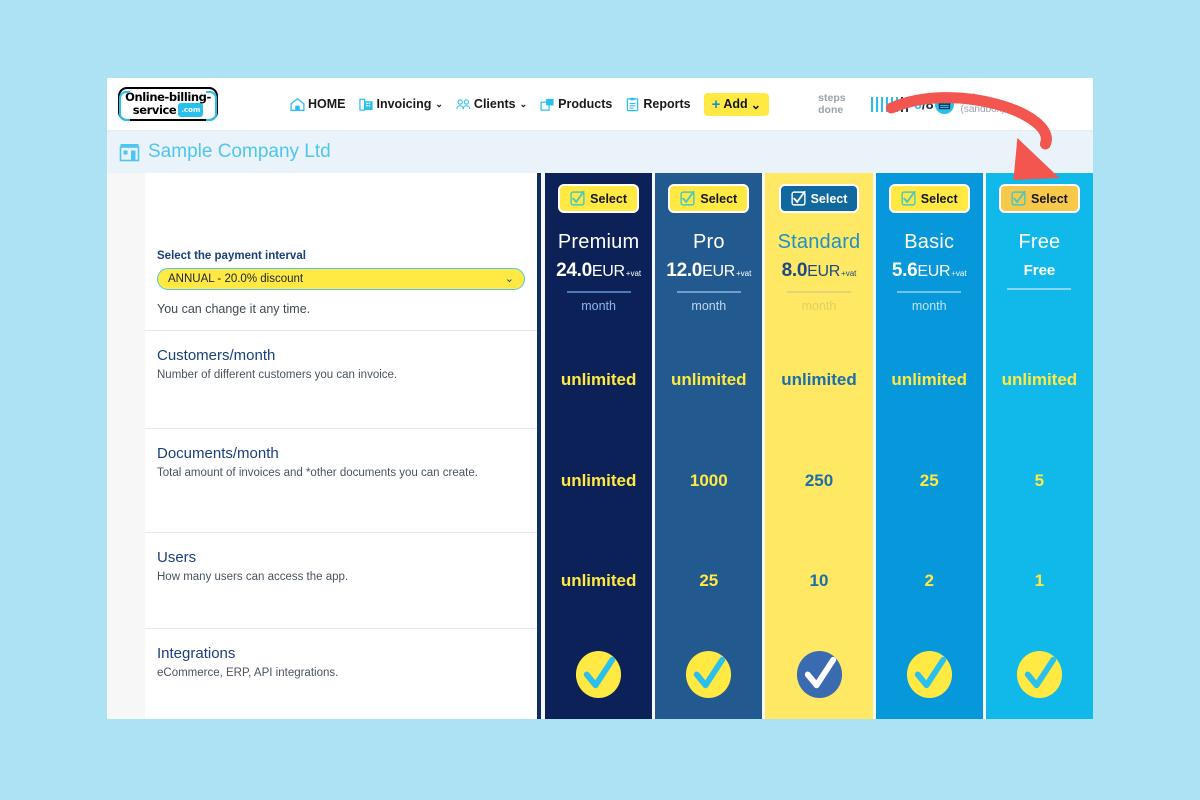 The image size is (1200, 800). Describe the element at coordinates (576, 104) in the screenshot. I see `nav-item-products: Products` at that location.